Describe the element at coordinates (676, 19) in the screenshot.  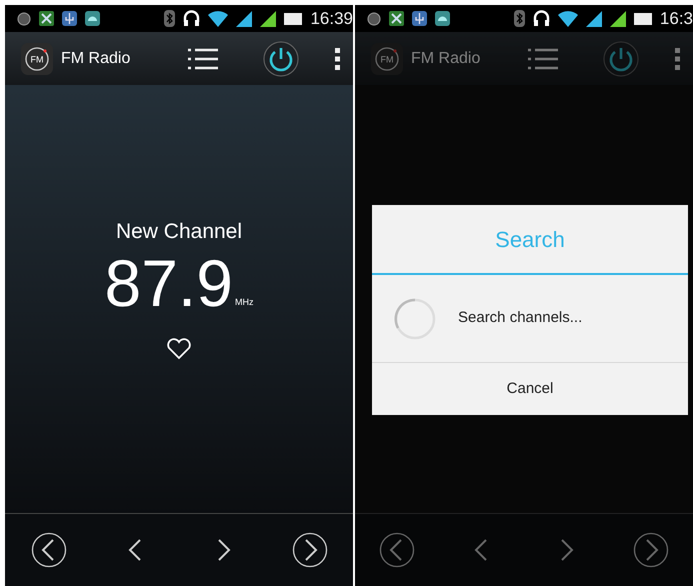
I see `clock-time: 16:3` at that location.